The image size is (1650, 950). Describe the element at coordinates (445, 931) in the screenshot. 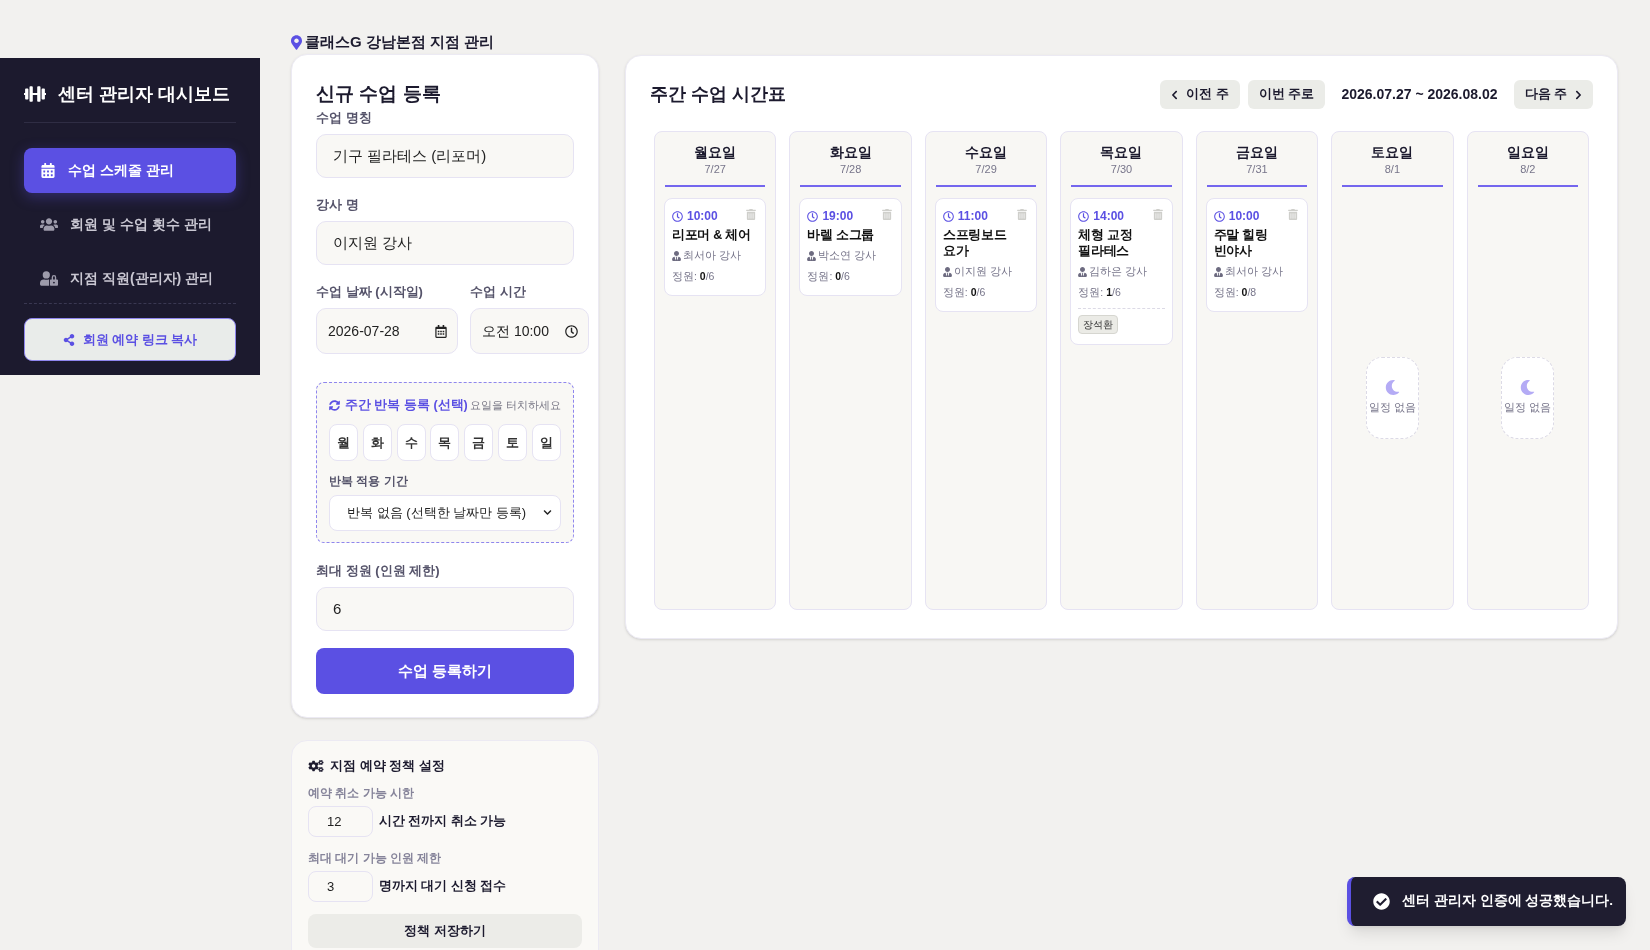

I see `save-policy-button: 정책 저장하기` at that location.